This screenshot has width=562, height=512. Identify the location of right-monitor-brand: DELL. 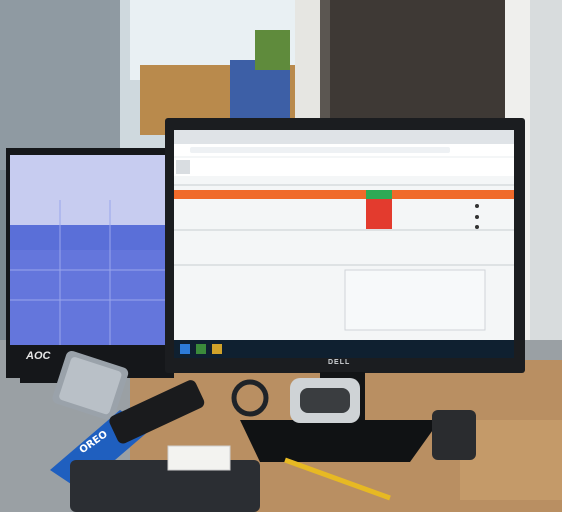
(339, 362).